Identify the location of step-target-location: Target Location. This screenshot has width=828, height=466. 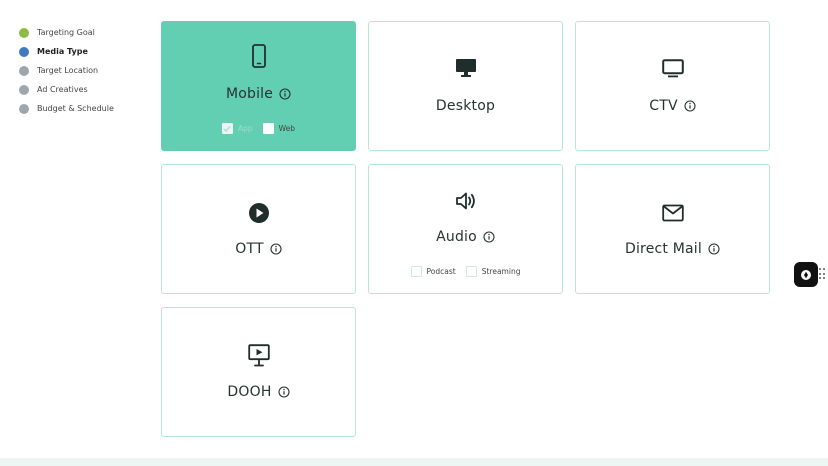
(79, 70).